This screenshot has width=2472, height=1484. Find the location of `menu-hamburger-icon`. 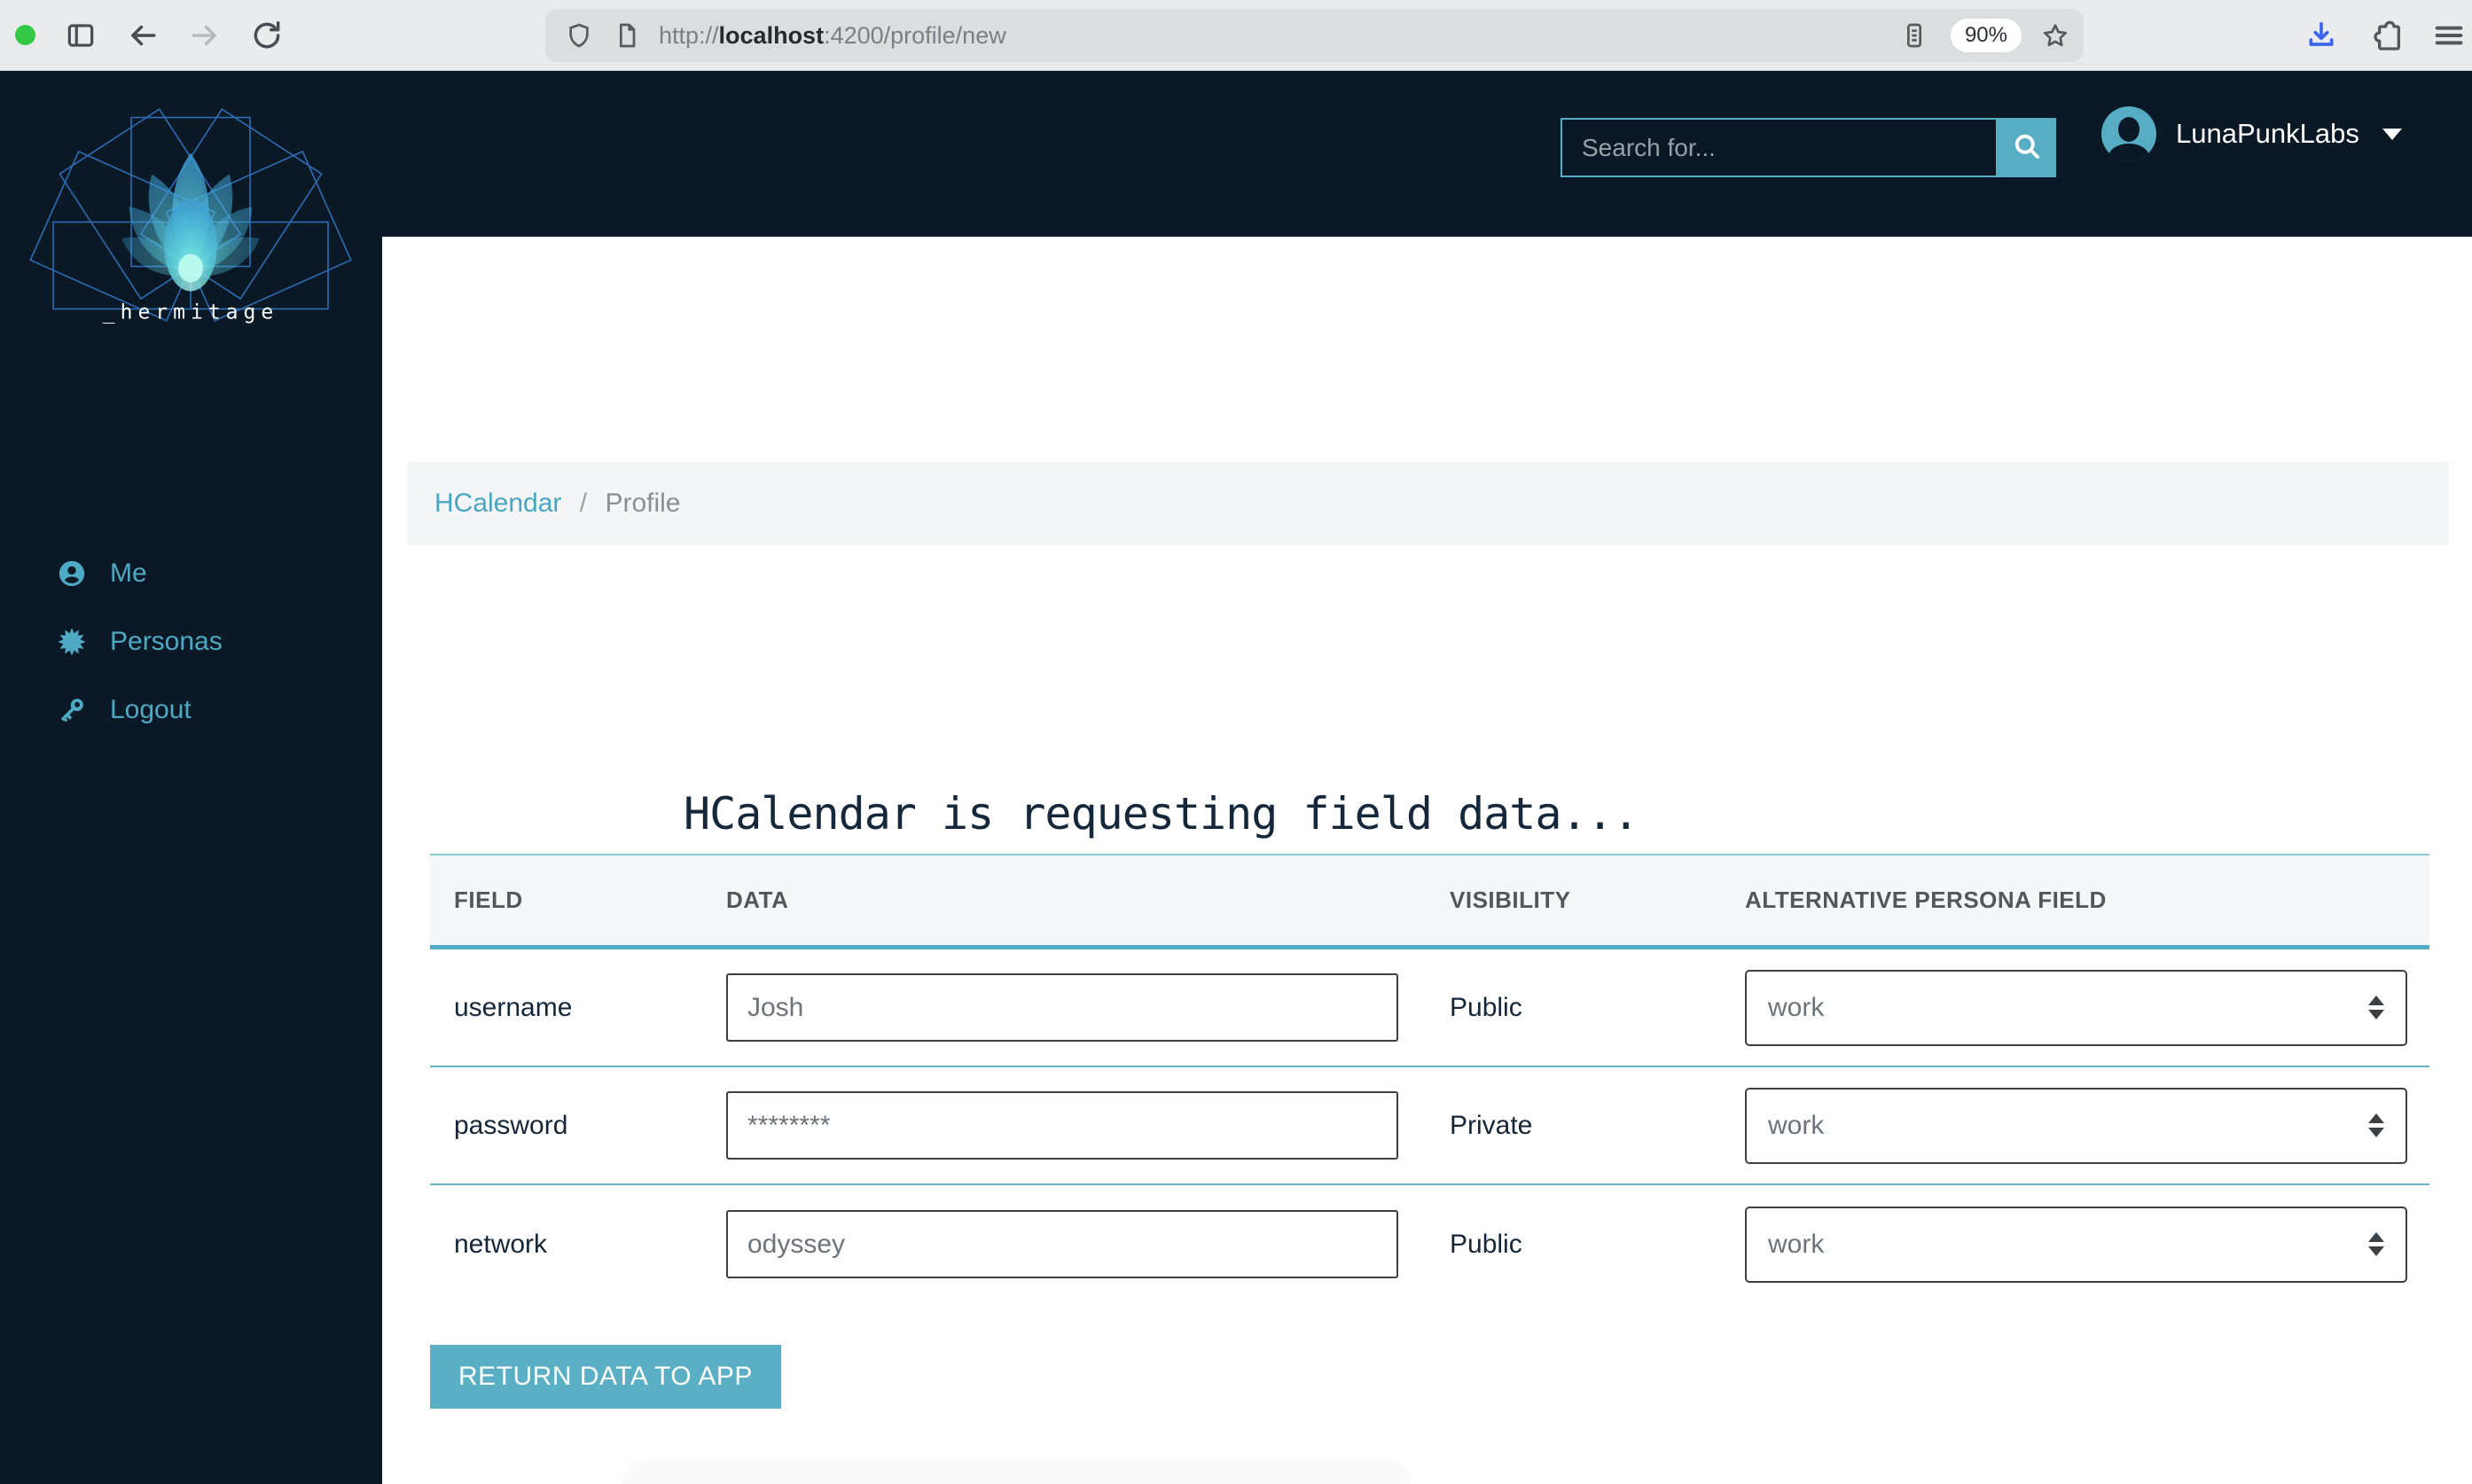

menu-hamburger-icon is located at coordinates (2449, 35).